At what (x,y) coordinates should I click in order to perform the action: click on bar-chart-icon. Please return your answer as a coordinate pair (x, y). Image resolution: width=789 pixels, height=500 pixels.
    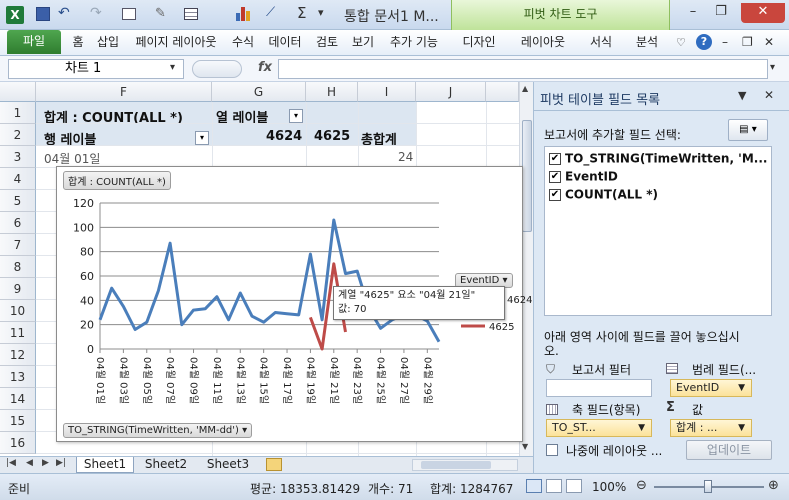
    Looking at the image, I should click on (244, 14).